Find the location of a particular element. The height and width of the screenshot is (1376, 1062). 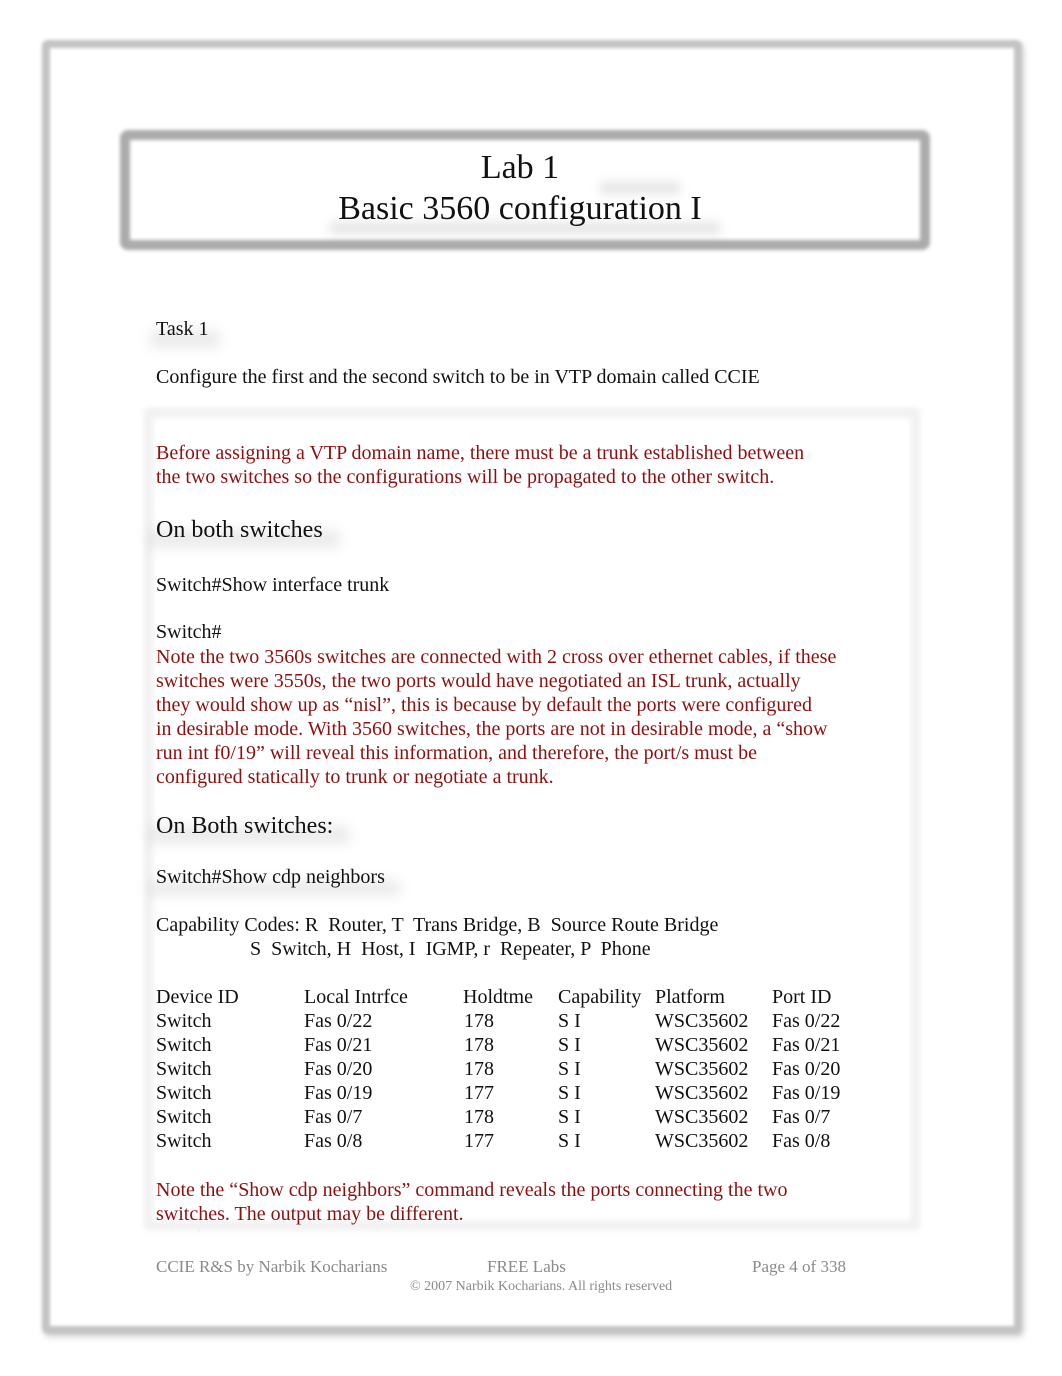

lab-title: Lab 1 Basic 3560 configuration I is located at coordinates (520, 190).